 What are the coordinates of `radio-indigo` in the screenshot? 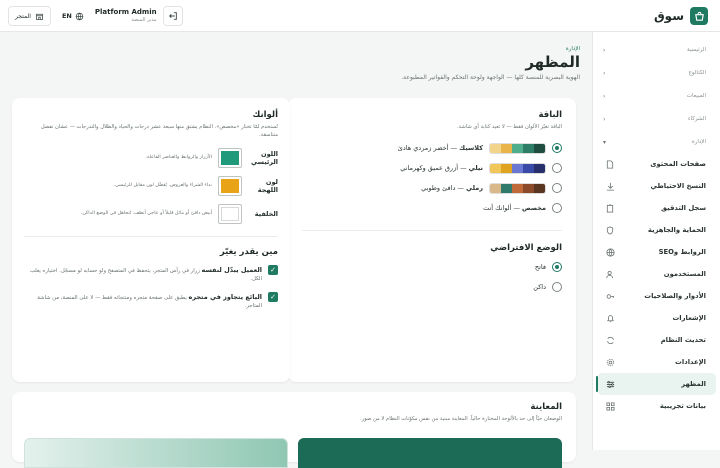 It's located at (557, 168).